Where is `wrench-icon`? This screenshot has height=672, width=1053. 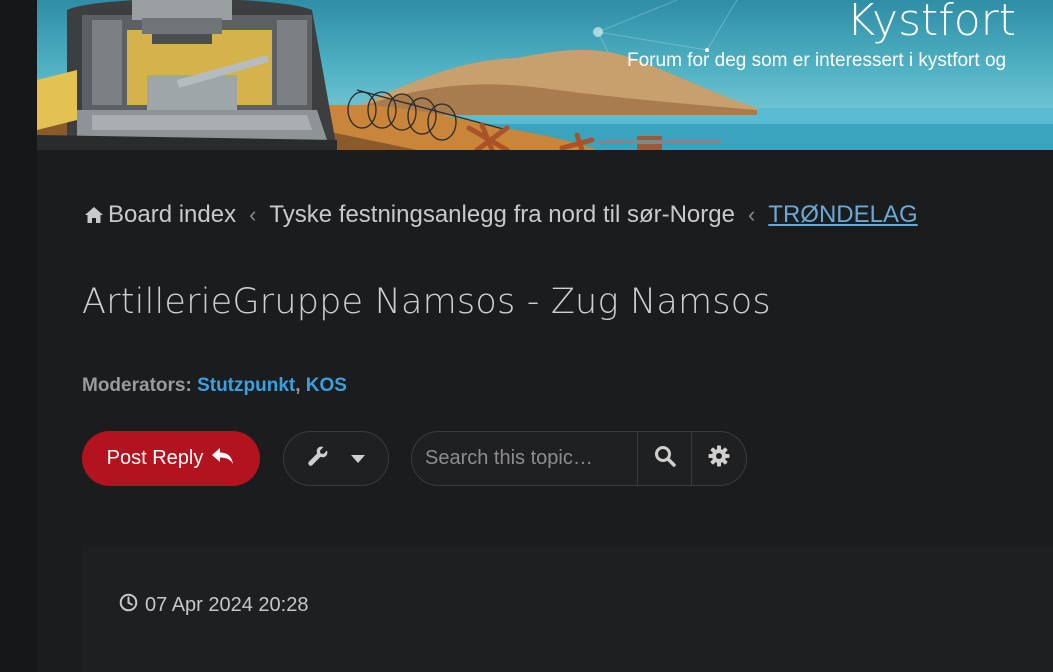
wrench-icon is located at coordinates (318, 458).